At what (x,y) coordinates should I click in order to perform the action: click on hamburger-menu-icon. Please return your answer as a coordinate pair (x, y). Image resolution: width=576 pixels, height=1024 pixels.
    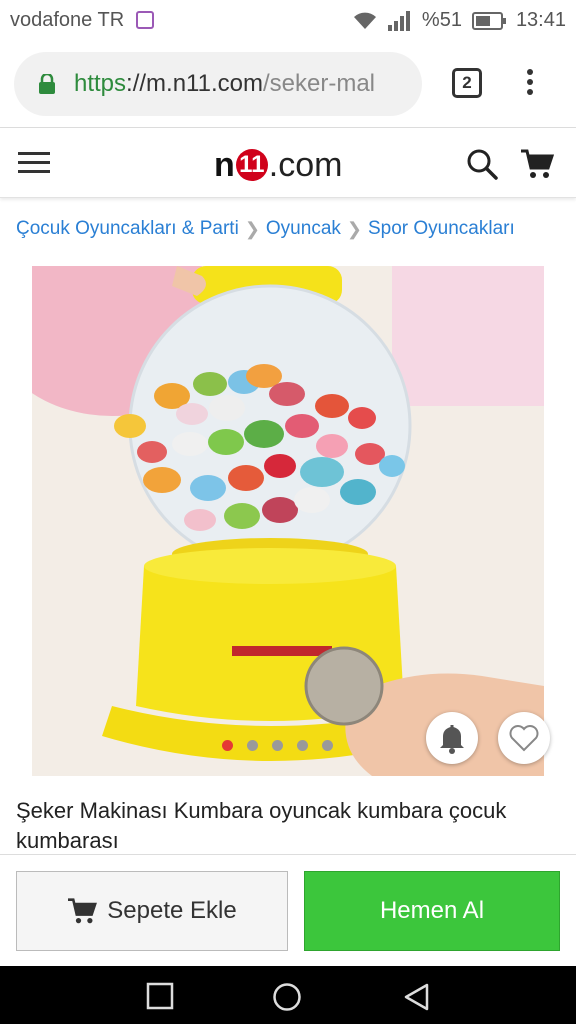
    Looking at the image, I should click on (34, 163).